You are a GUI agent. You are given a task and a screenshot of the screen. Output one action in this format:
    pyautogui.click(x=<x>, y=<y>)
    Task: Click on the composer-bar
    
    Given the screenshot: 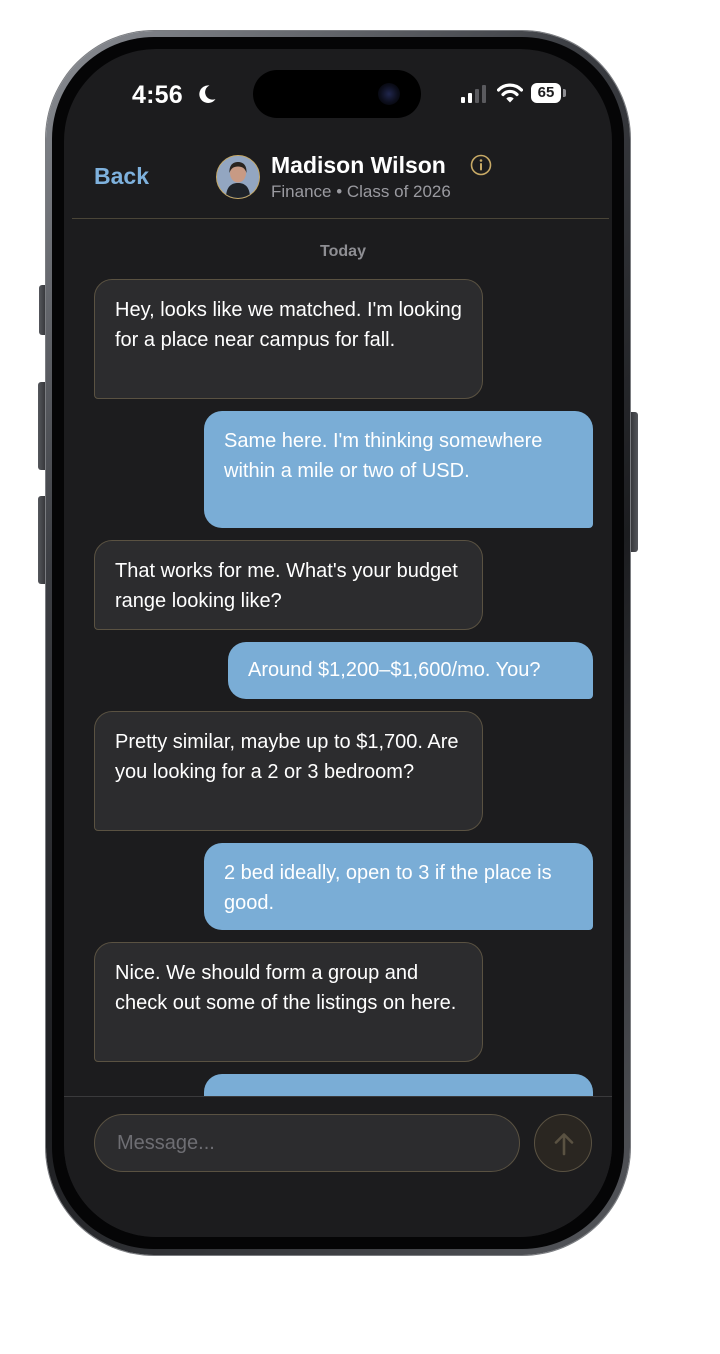 What is the action you would take?
    pyautogui.click(x=338, y=1166)
    